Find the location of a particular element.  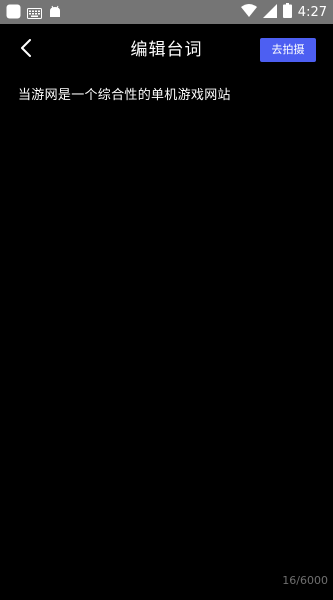

android-icon is located at coordinates (55, 13).